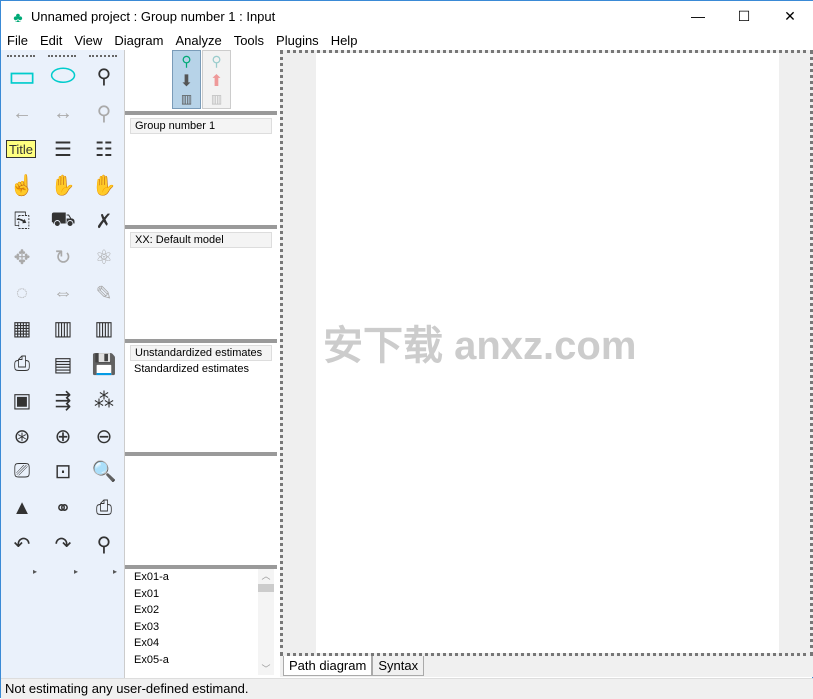  Describe the element at coordinates (63, 471) in the screenshot. I see `fit-to-page-icon: ⊡` at that location.